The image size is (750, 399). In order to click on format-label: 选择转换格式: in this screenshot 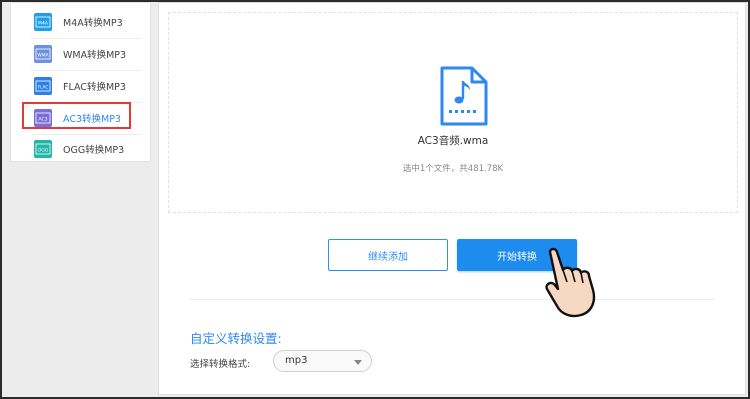, I will do `click(220, 364)`.